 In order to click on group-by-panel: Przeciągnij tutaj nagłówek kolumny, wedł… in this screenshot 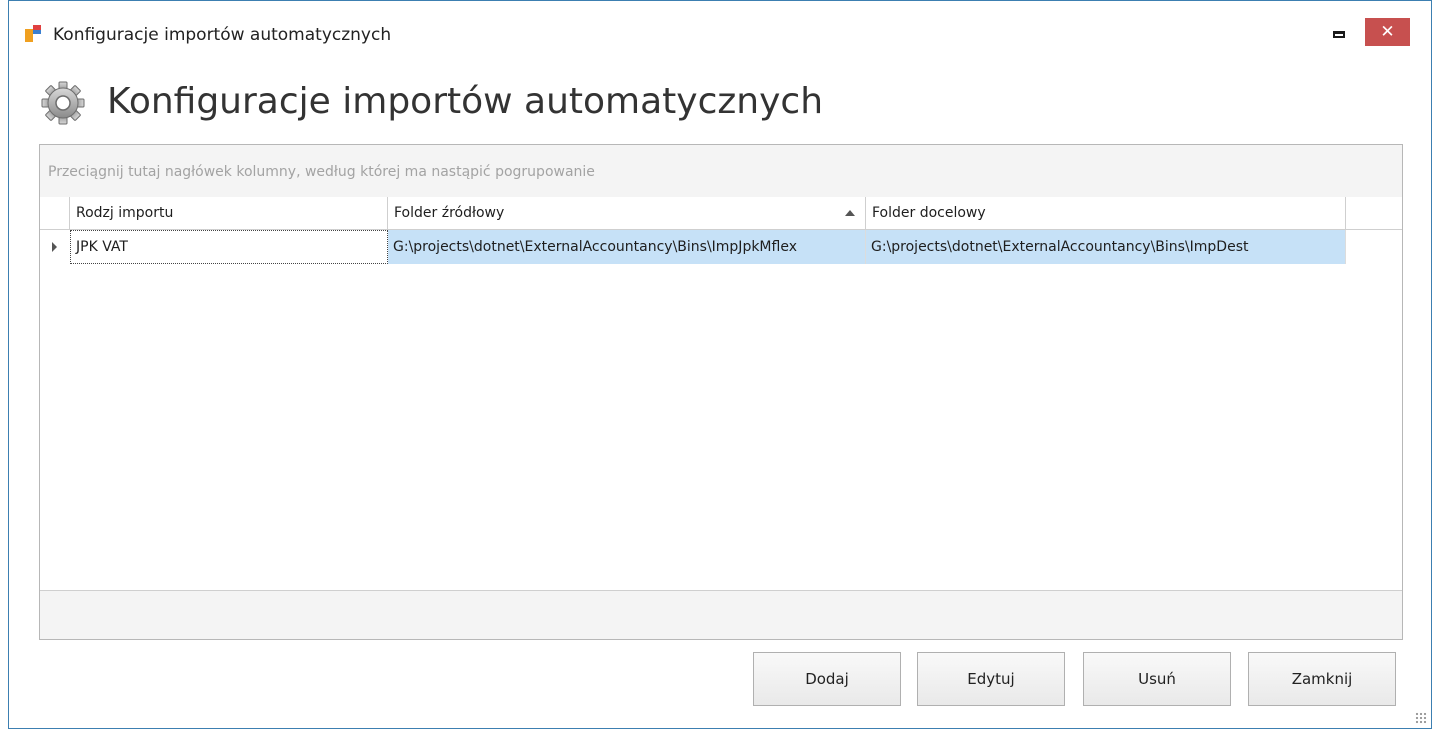, I will do `click(721, 171)`.